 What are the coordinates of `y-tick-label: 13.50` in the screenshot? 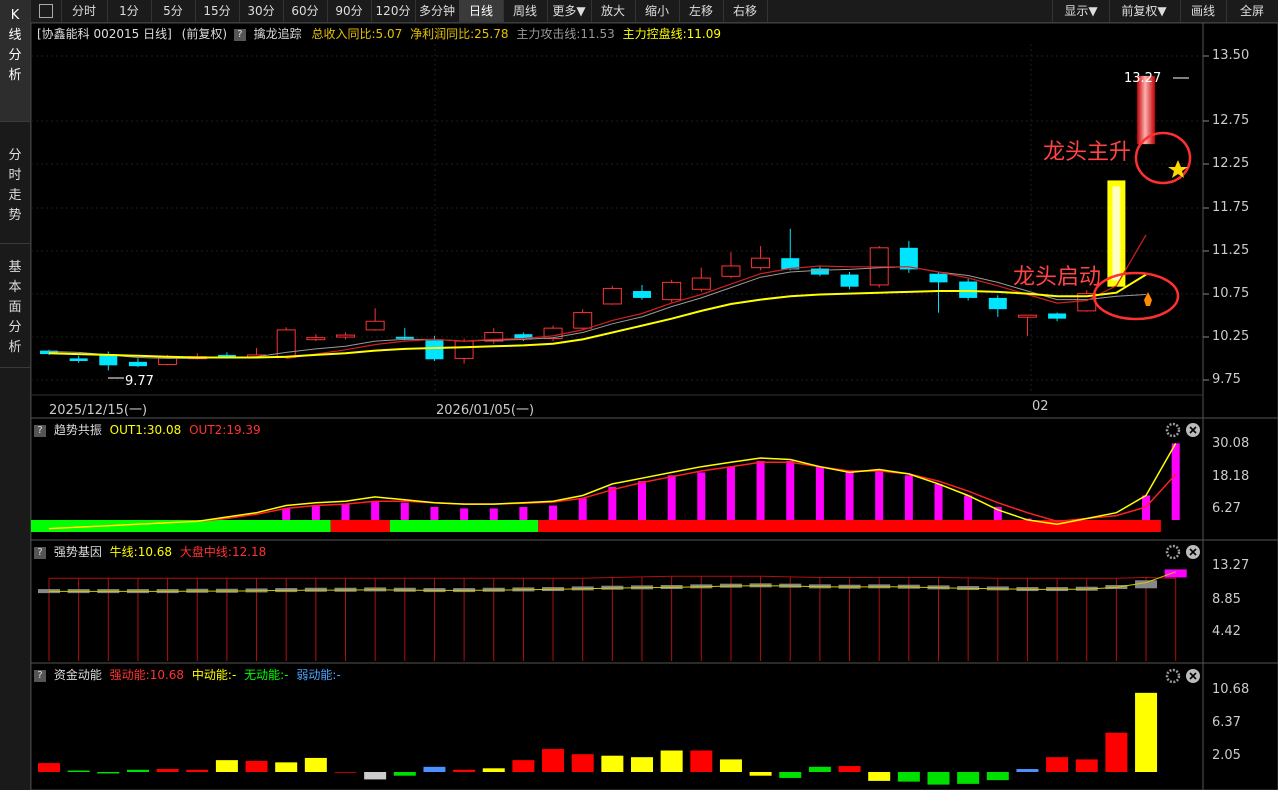 It's located at (1231, 55).